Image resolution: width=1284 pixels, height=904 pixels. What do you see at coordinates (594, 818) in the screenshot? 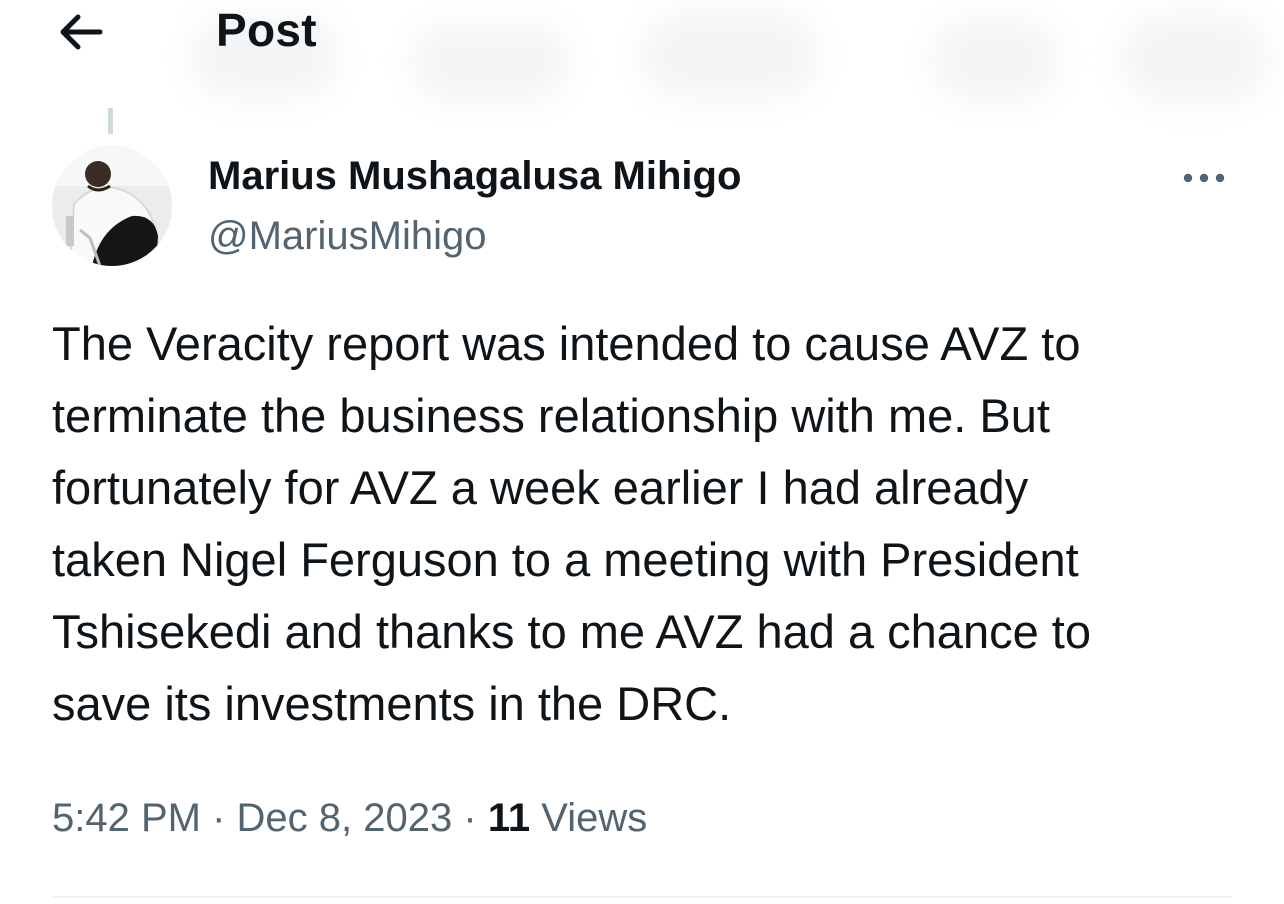
I see `views-label: Views` at bounding box center [594, 818].